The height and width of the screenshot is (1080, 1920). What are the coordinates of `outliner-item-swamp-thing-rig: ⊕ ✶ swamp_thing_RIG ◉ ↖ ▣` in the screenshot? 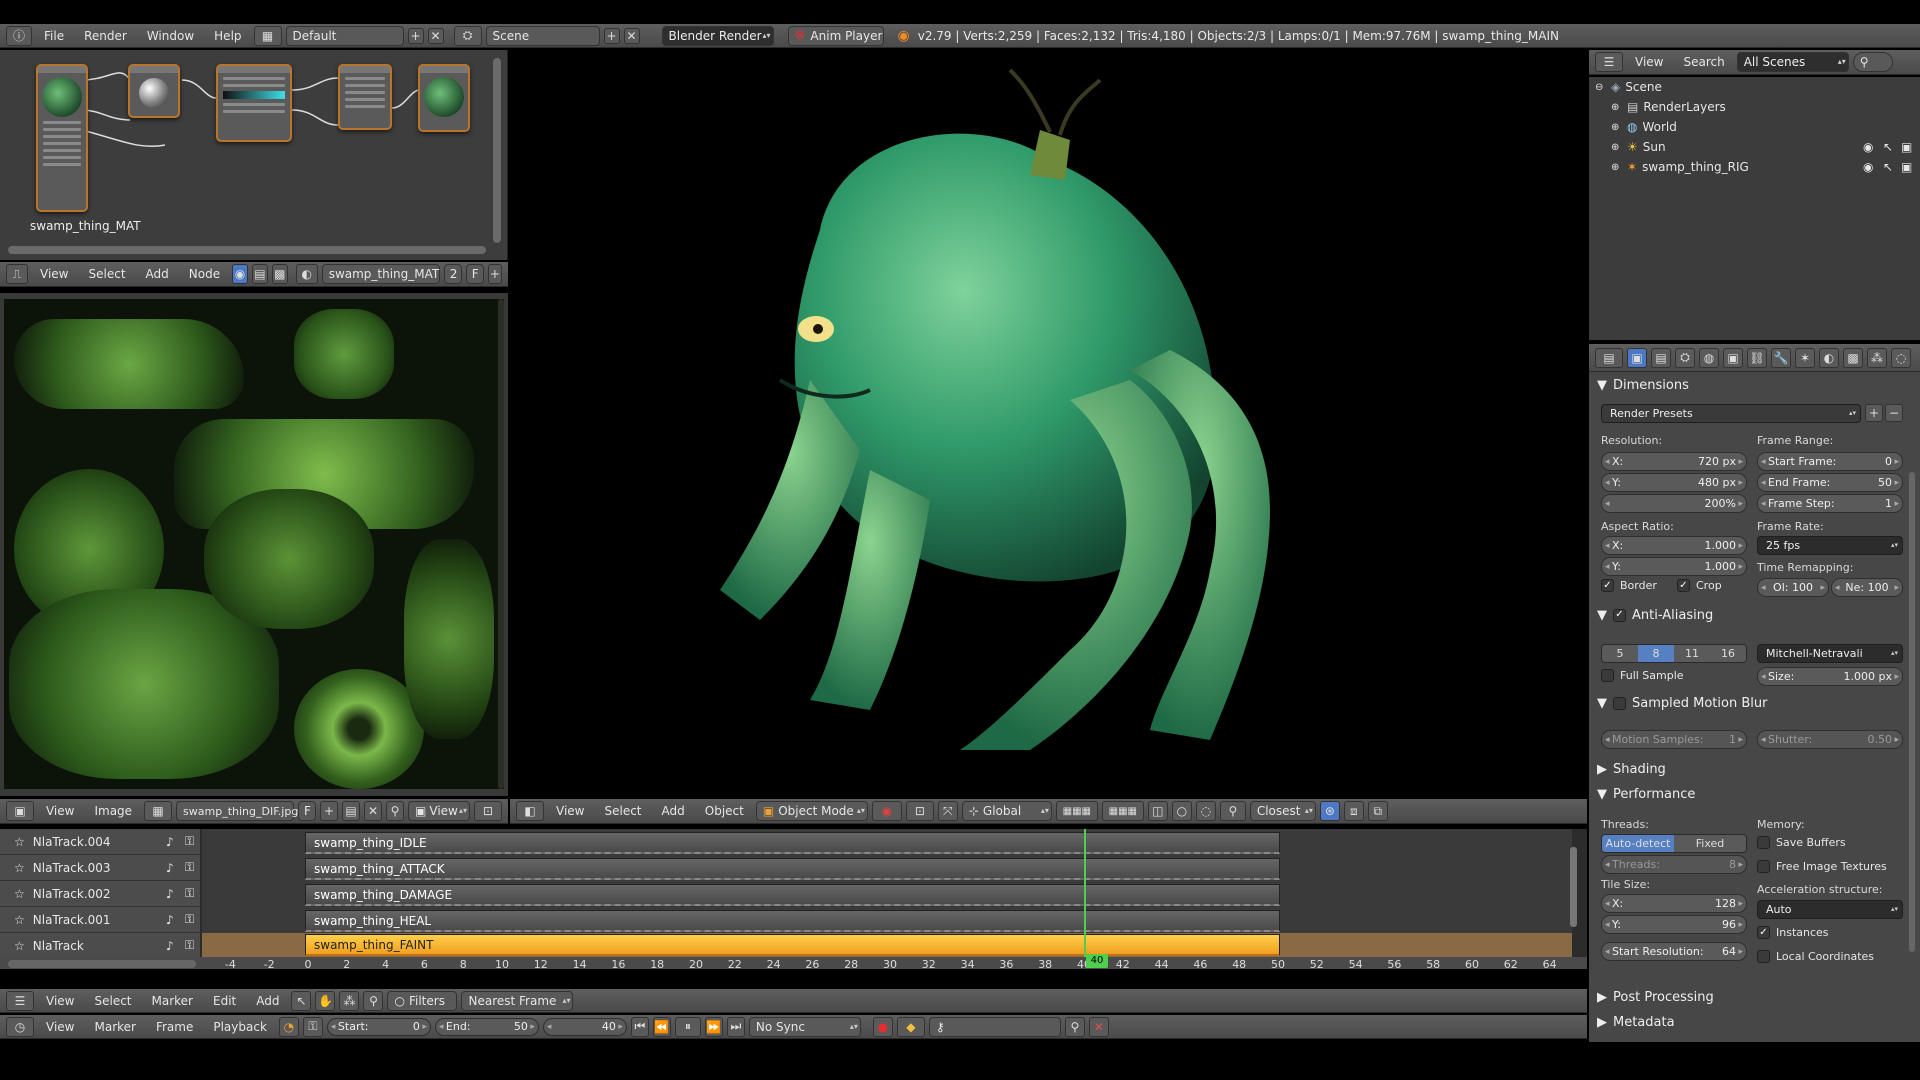 It's located at (1754, 167).